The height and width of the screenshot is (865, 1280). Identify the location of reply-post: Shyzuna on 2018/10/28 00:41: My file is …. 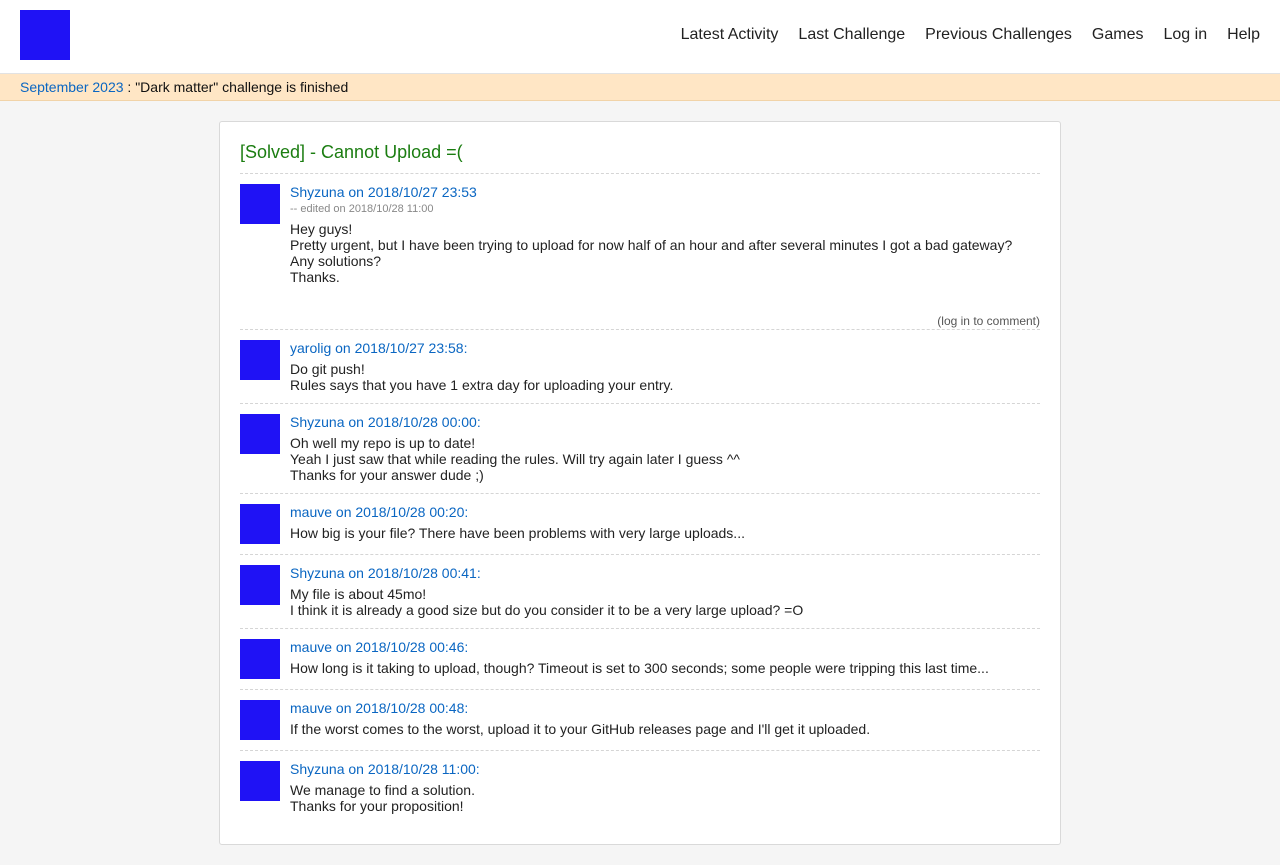
(640, 592).